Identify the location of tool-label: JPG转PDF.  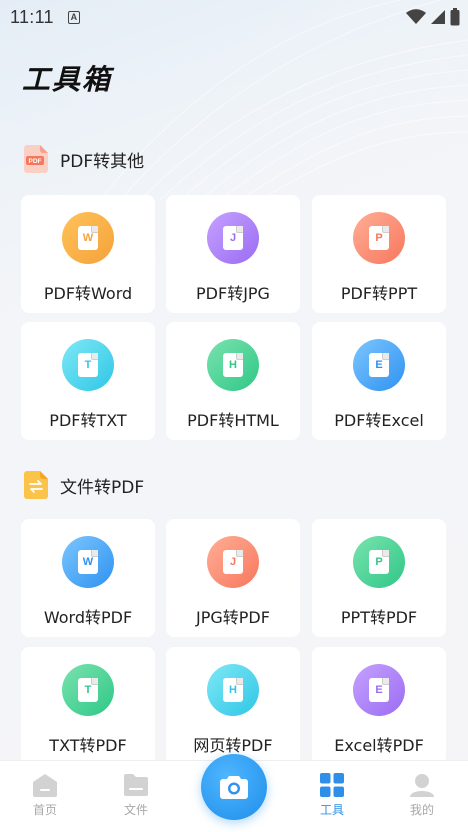
(233, 617).